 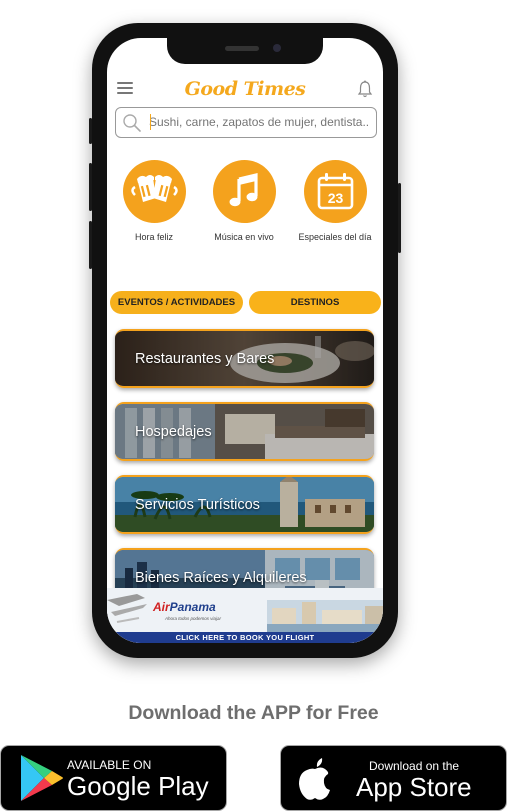 I want to click on tab-eventos-actividades: EVENTOS / ACTIVIDADES, so click(x=176, y=302).